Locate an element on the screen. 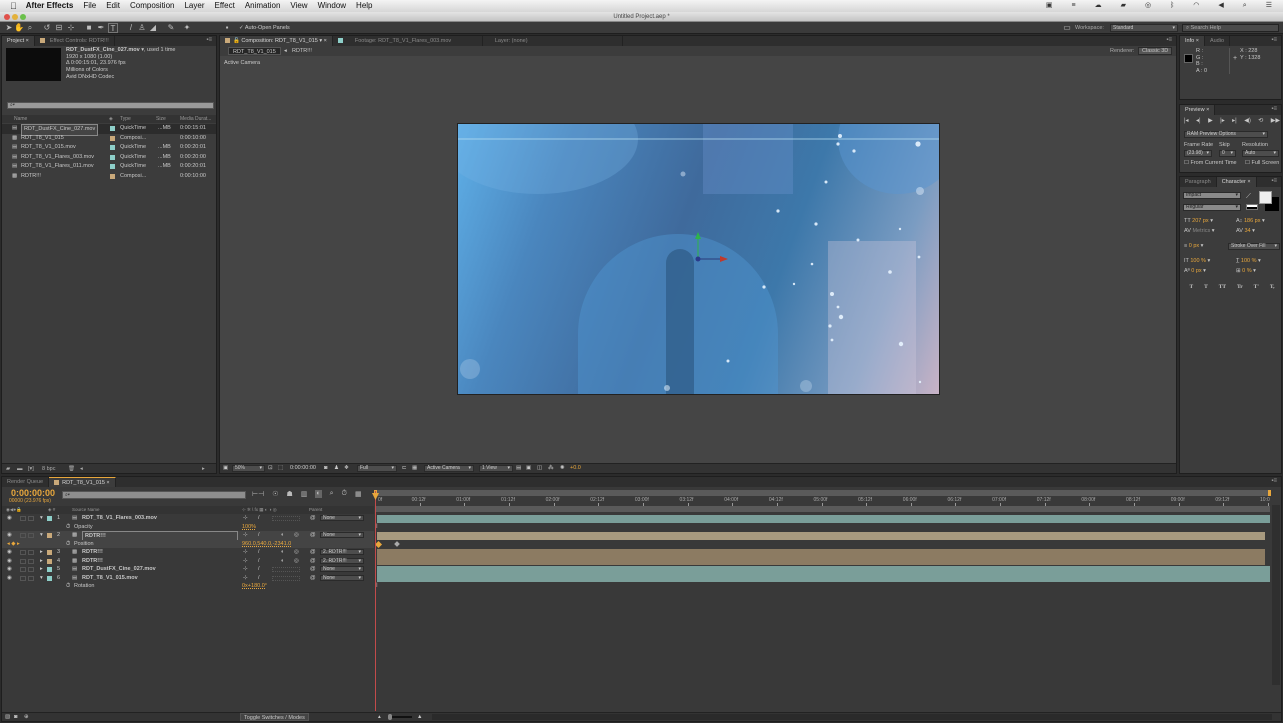 The width and height of the screenshot is (1283, 723). search-help-input: ⌕ Search Help is located at coordinates (1230, 28).